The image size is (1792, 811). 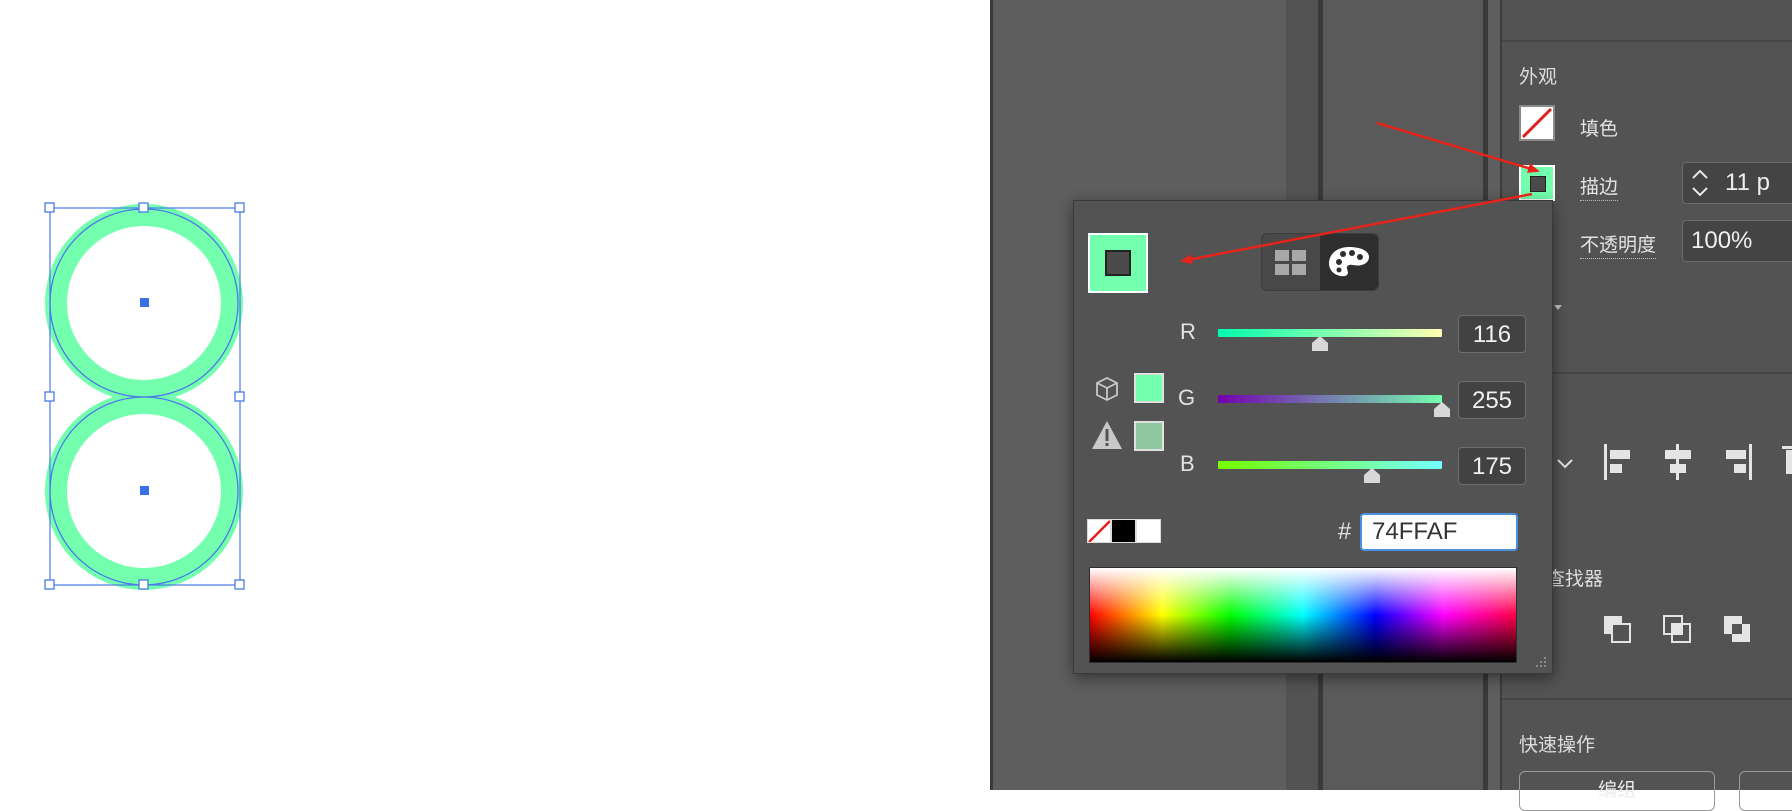 I want to click on red-slider-thumb, so click(x=1320, y=344).